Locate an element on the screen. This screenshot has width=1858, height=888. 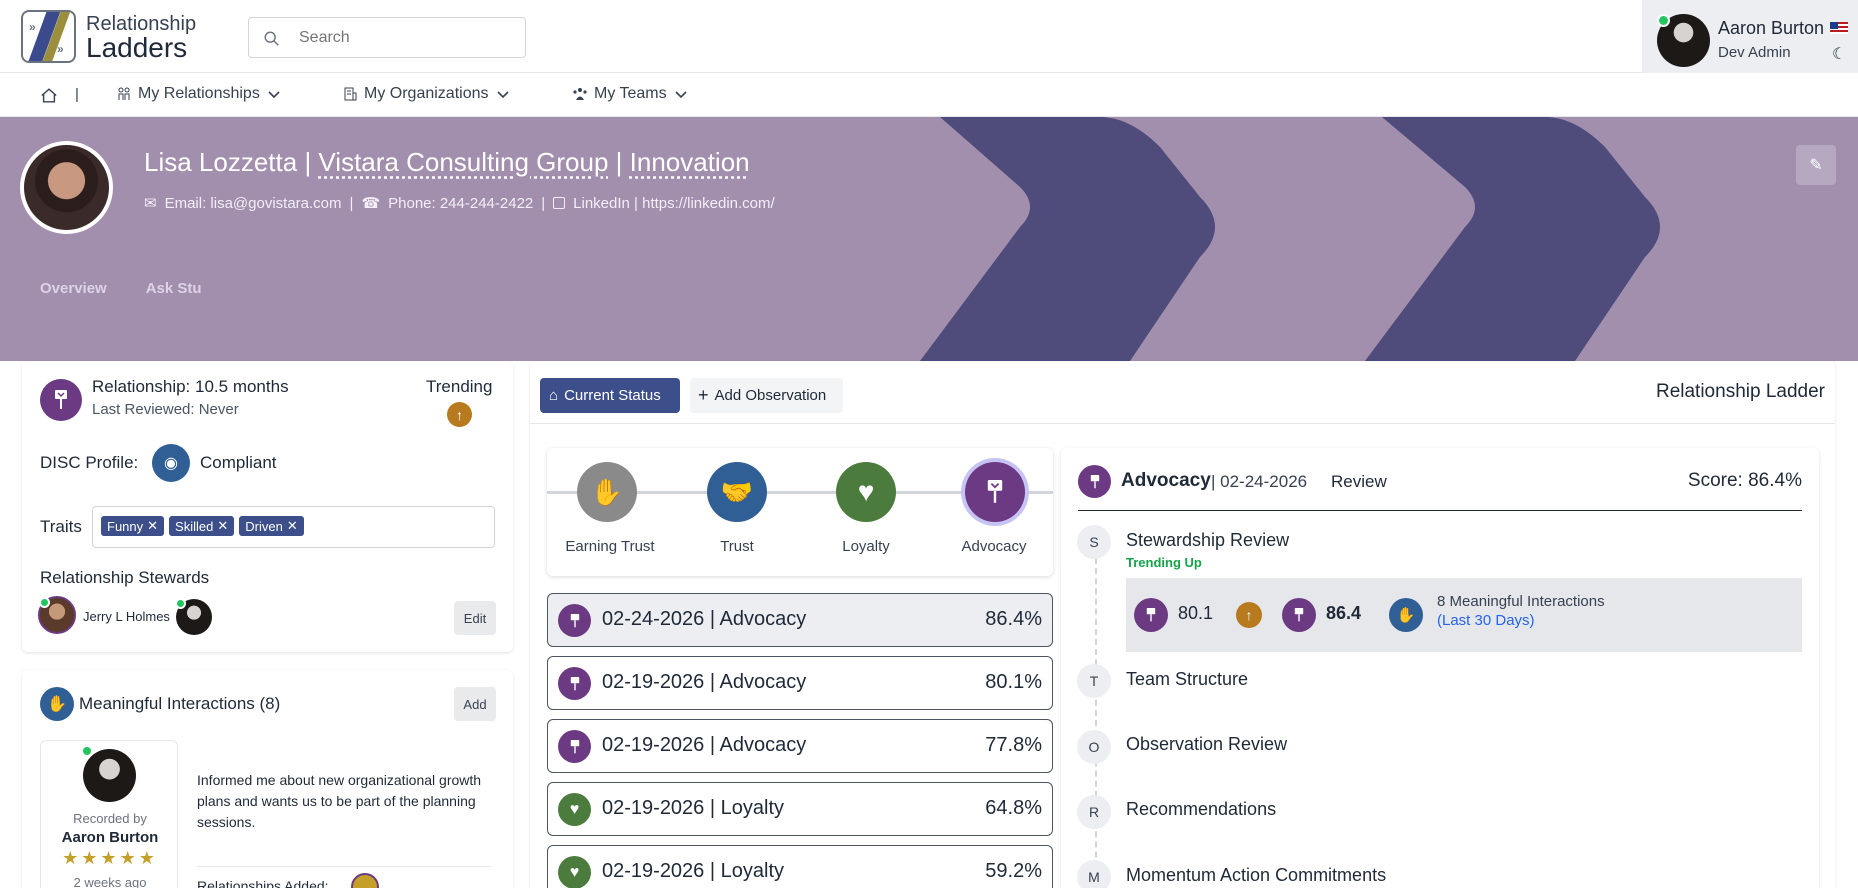
traits-label: Traits is located at coordinates (61, 527).